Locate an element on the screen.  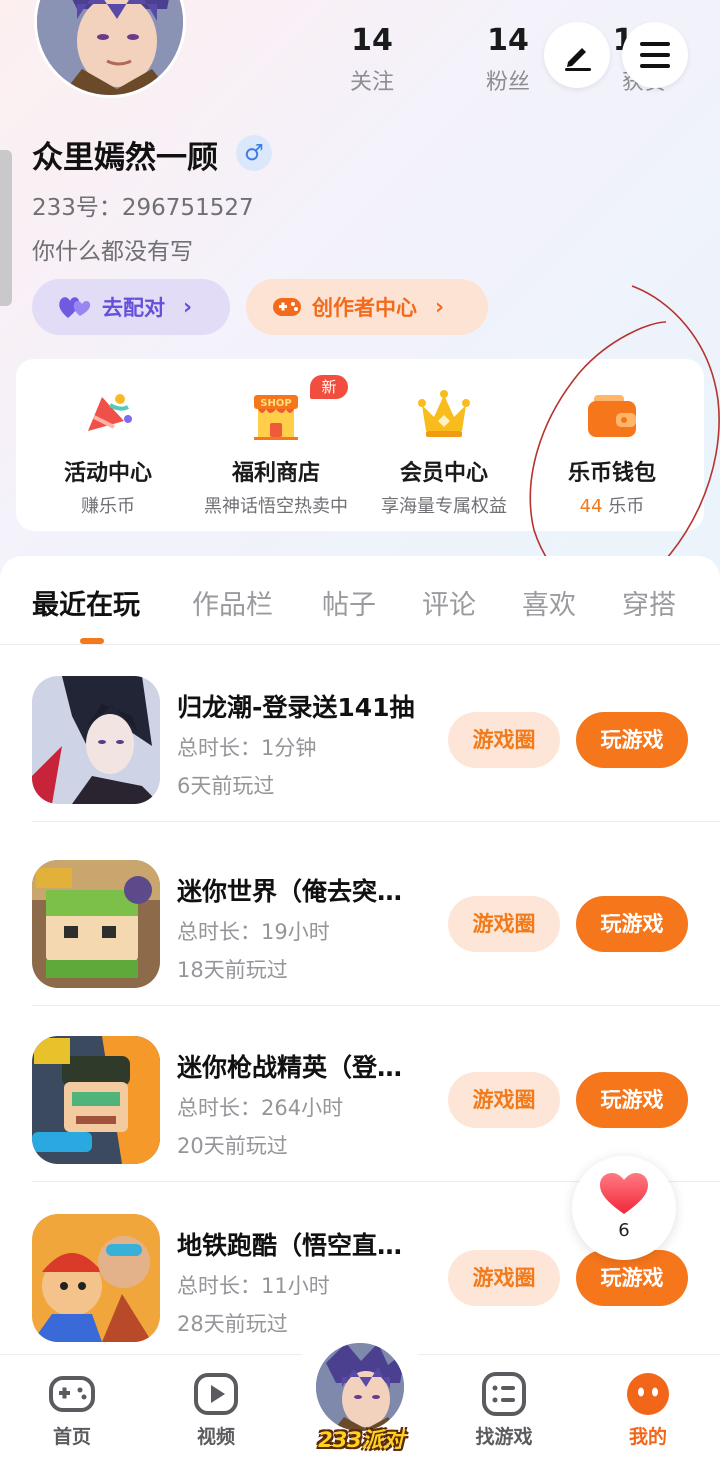
nav-video: 视频 is located at coordinates (216, 1410).